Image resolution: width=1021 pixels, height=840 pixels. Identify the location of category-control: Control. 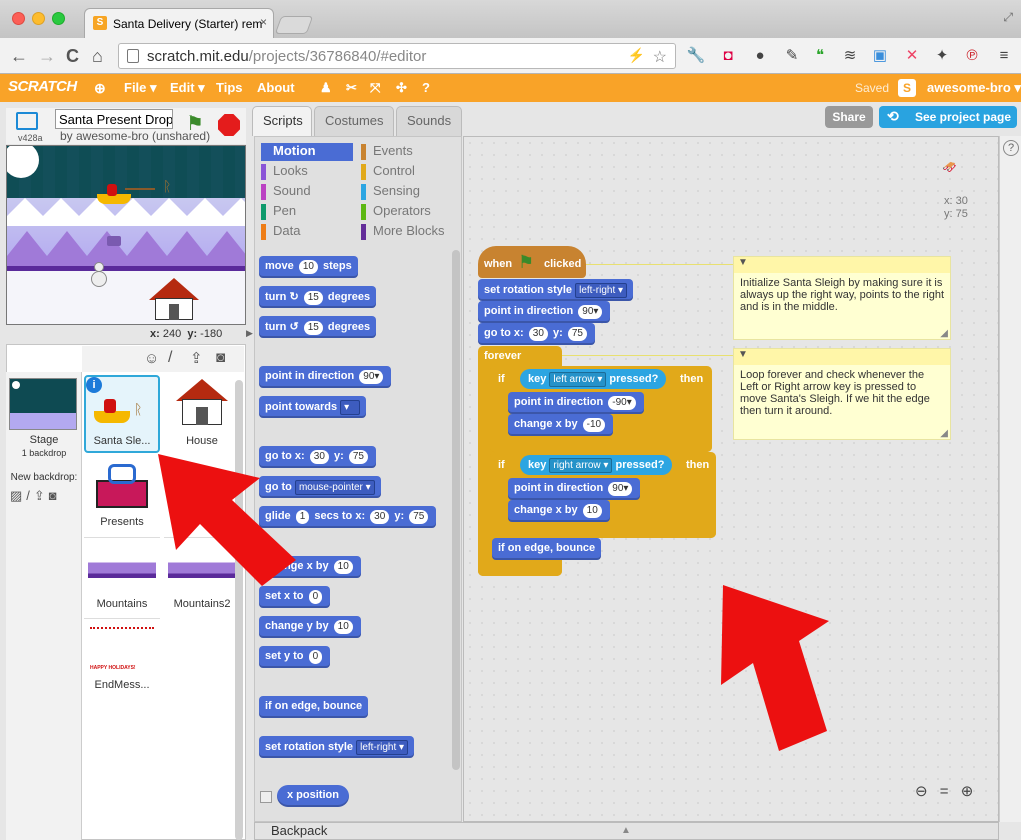
(406, 172).